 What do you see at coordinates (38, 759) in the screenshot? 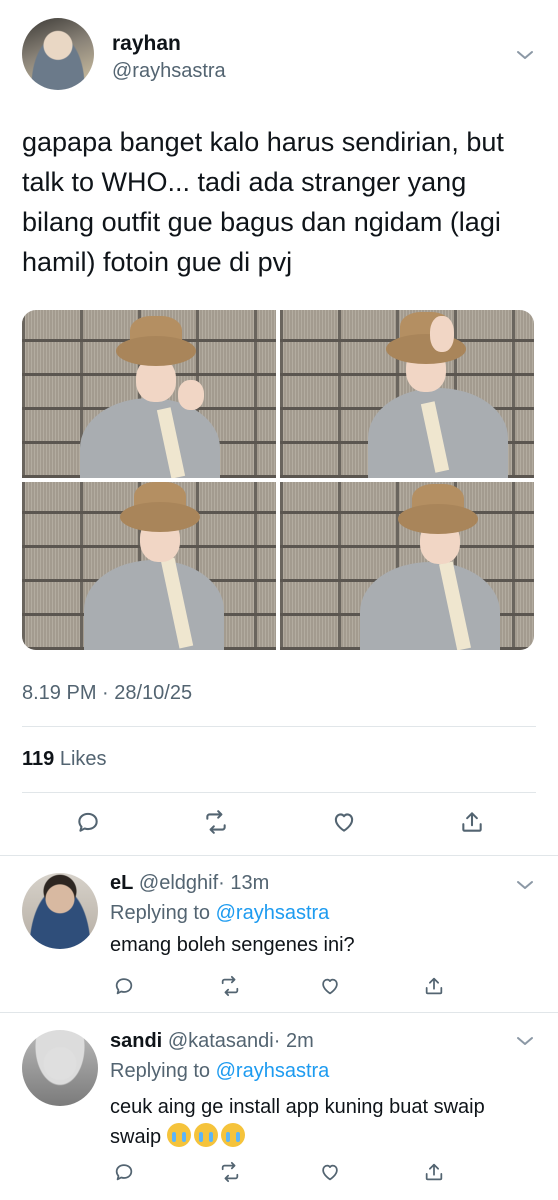
I see `likes-count: 119` at bounding box center [38, 759].